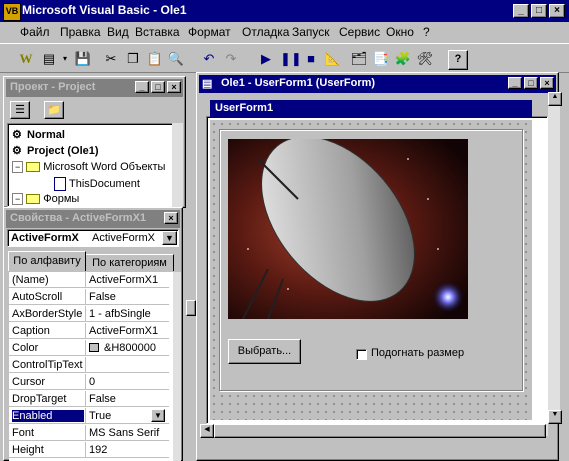 This screenshot has height=461, width=569. What do you see at coordinates (129, 314) in the screenshot?
I see `property-value: 1 - afbSingle` at bounding box center [129, 314].